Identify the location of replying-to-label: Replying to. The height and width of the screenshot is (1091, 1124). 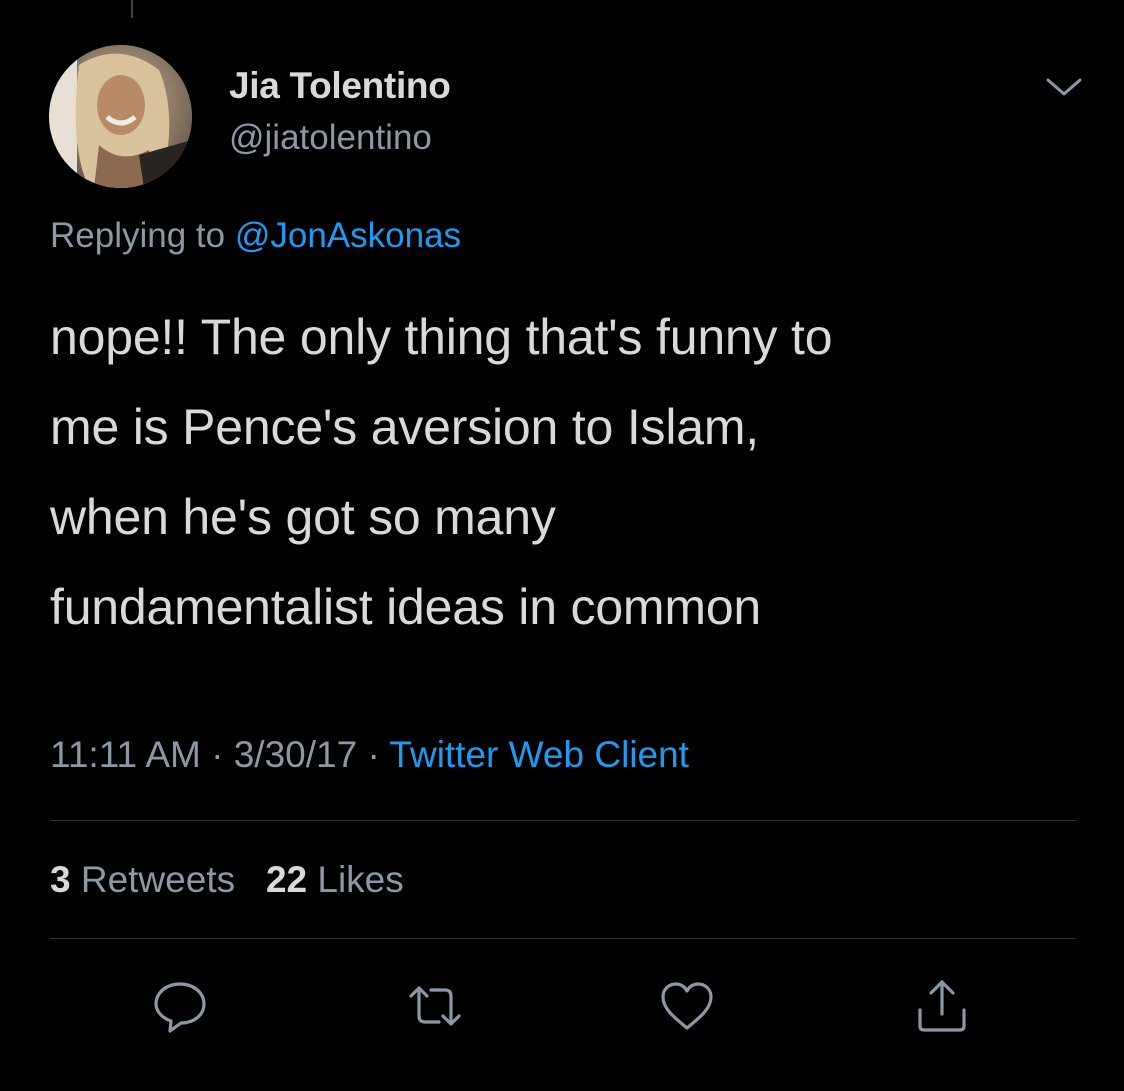
(138, 235).